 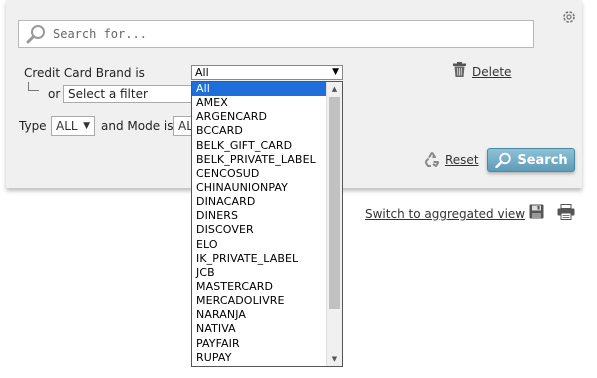 I want to click on brand-selected-value: All, so click(x=202, y=72).